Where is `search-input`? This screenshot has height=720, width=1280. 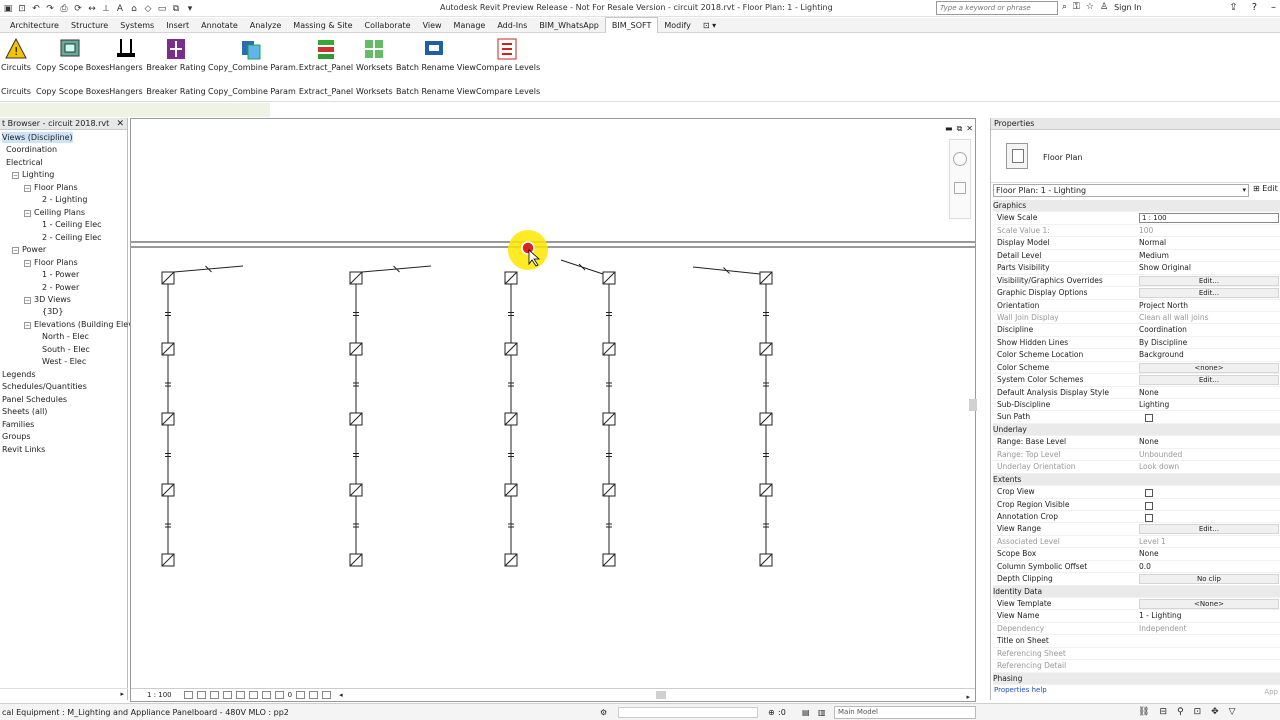
search-input is located at coordinates (997, 8).